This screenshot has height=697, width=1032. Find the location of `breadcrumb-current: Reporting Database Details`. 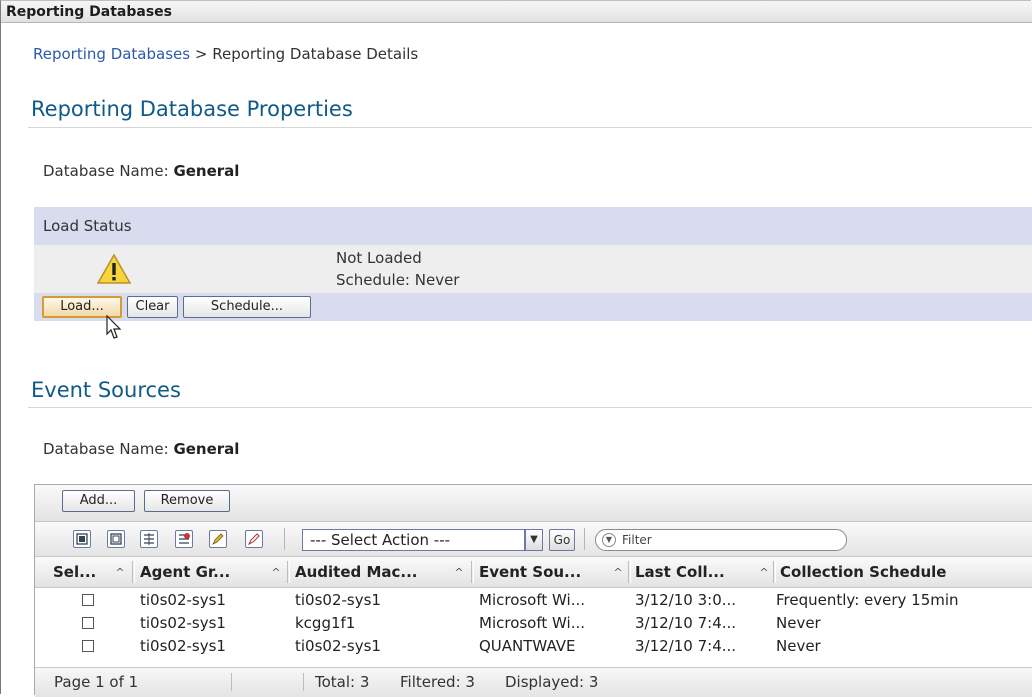

breadcrumb-current: Reporting Database Details is located at coordinates (315, 54).